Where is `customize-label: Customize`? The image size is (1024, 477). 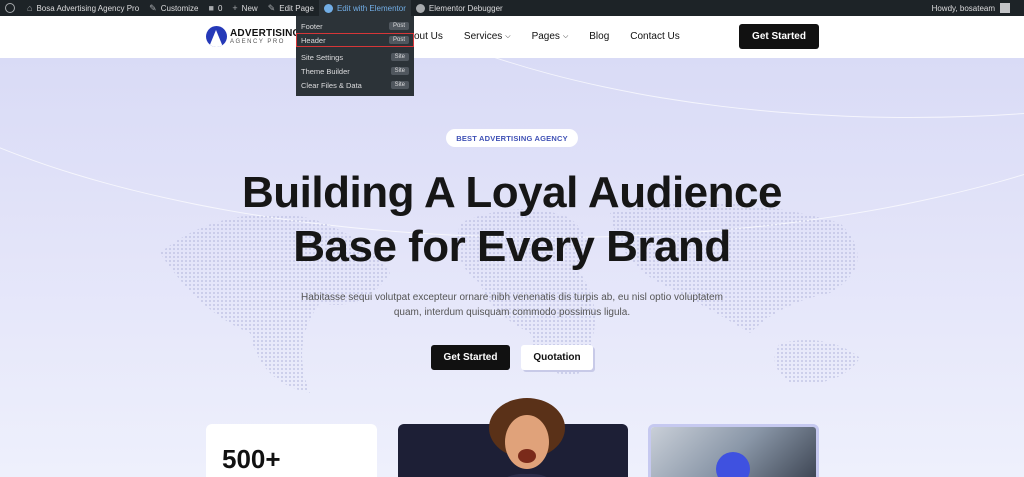
customize-label: Customize is located at coordinates (179, 8).